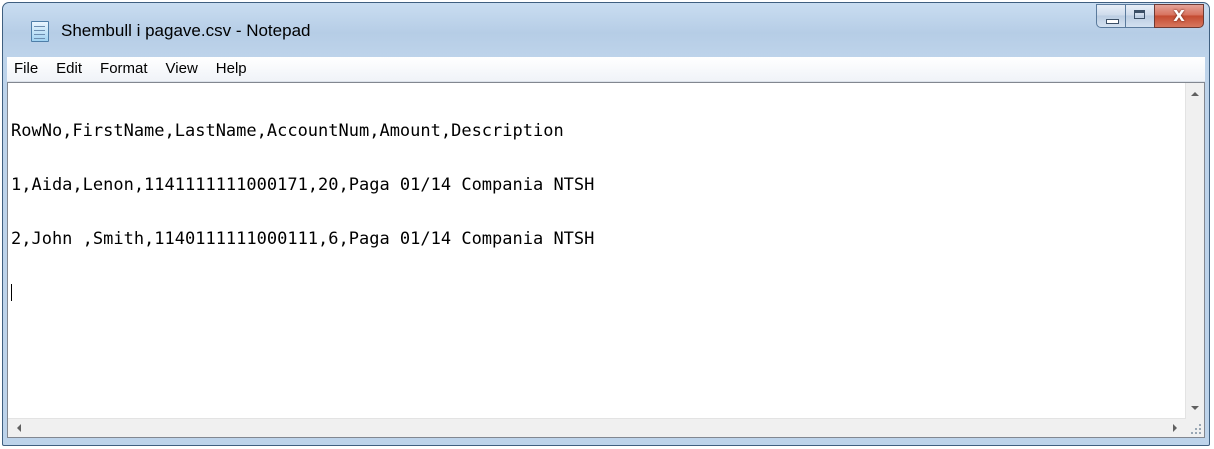  What do you see at coordinates (1195, 428) in the screenshot?
I see `resize-grip-icon` at bounding box center [1195, 428].